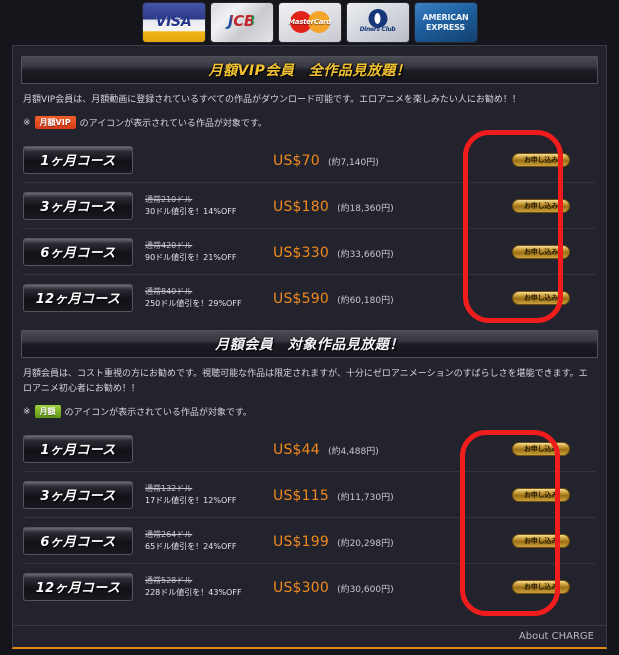  What do you see at coordinates (365, 301) in the screenshot?
I see `price-yen: (約60,180円)` at bounding box center [365, 301].